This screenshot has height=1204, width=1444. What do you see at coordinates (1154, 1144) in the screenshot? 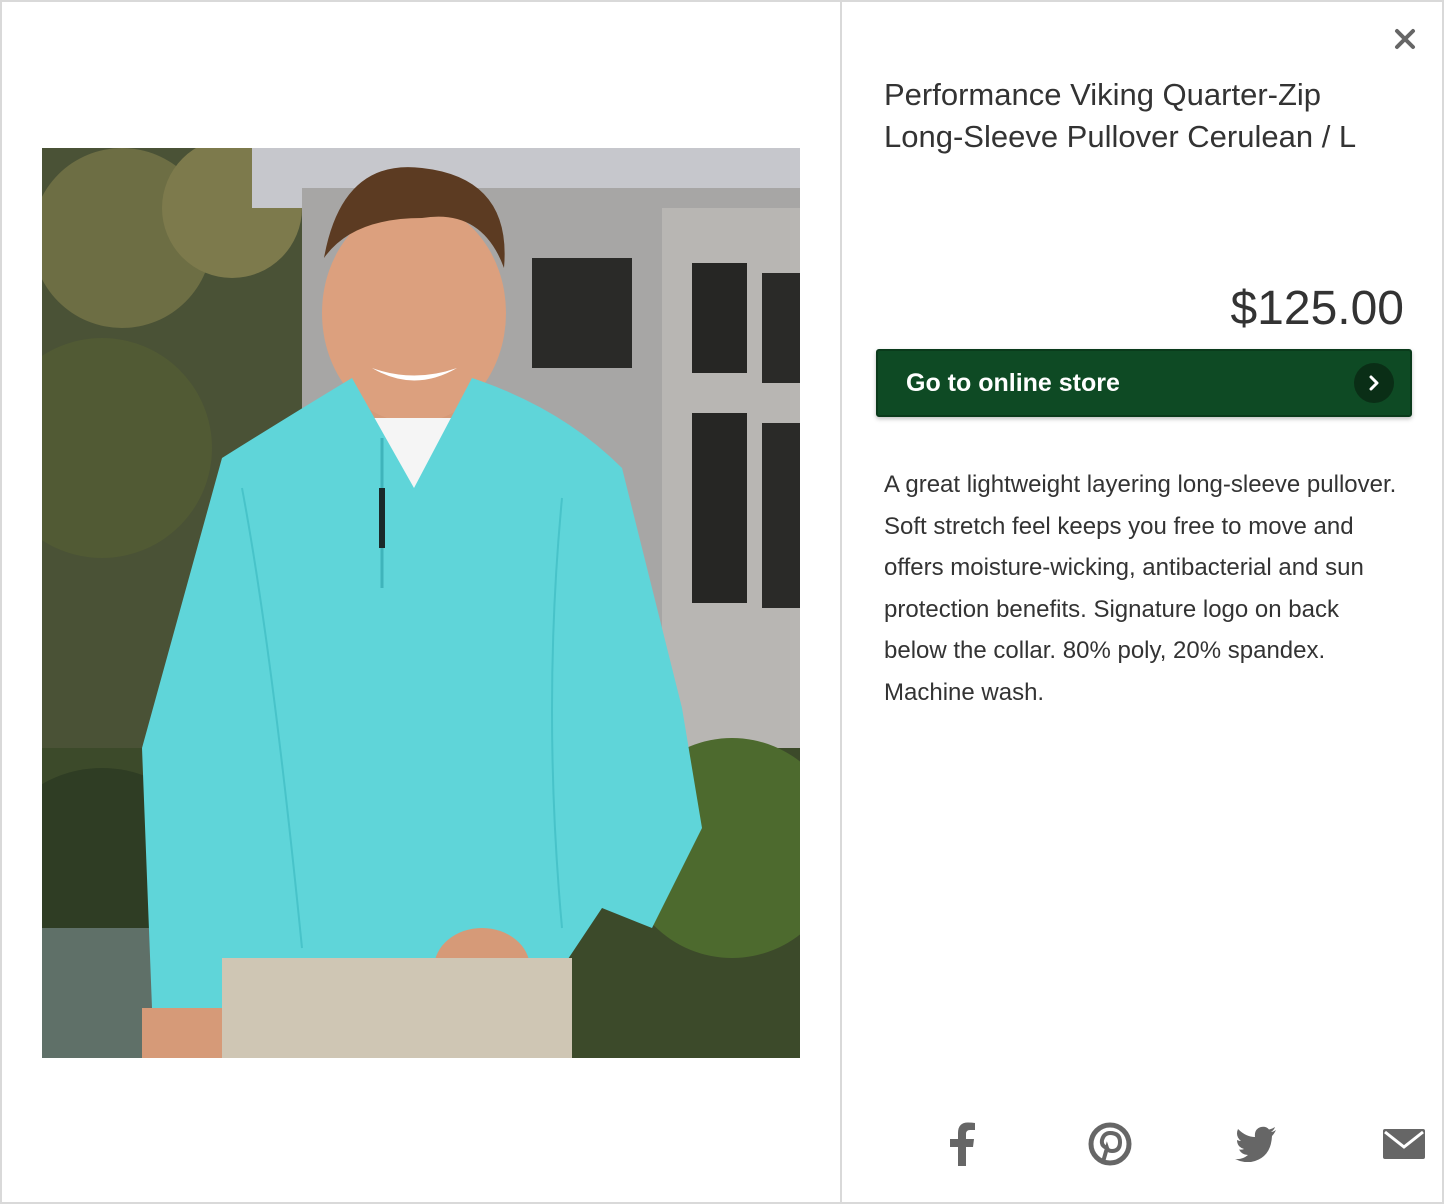
I see `share-bar` at bounding box center [1154, 1144].